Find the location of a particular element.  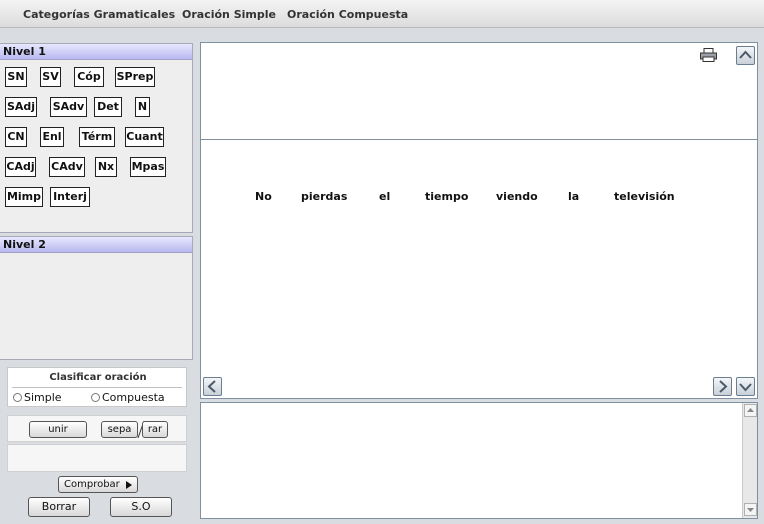

check-button: Comprobar is located at coordinates (98, 484).